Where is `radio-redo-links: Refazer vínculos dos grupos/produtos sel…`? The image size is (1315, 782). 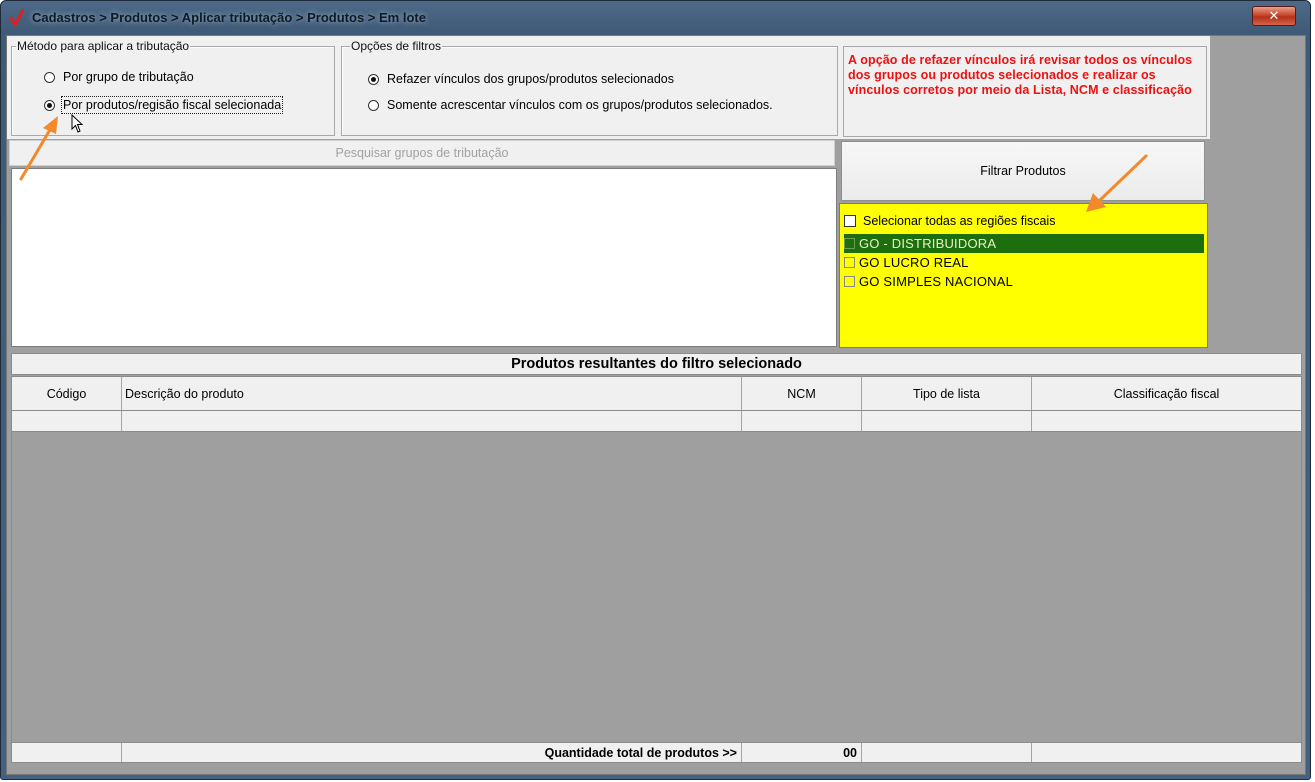
radio-redo-links: Refazer vínculos dos grupos/produtos sel… is located at coordinates (521, 79).